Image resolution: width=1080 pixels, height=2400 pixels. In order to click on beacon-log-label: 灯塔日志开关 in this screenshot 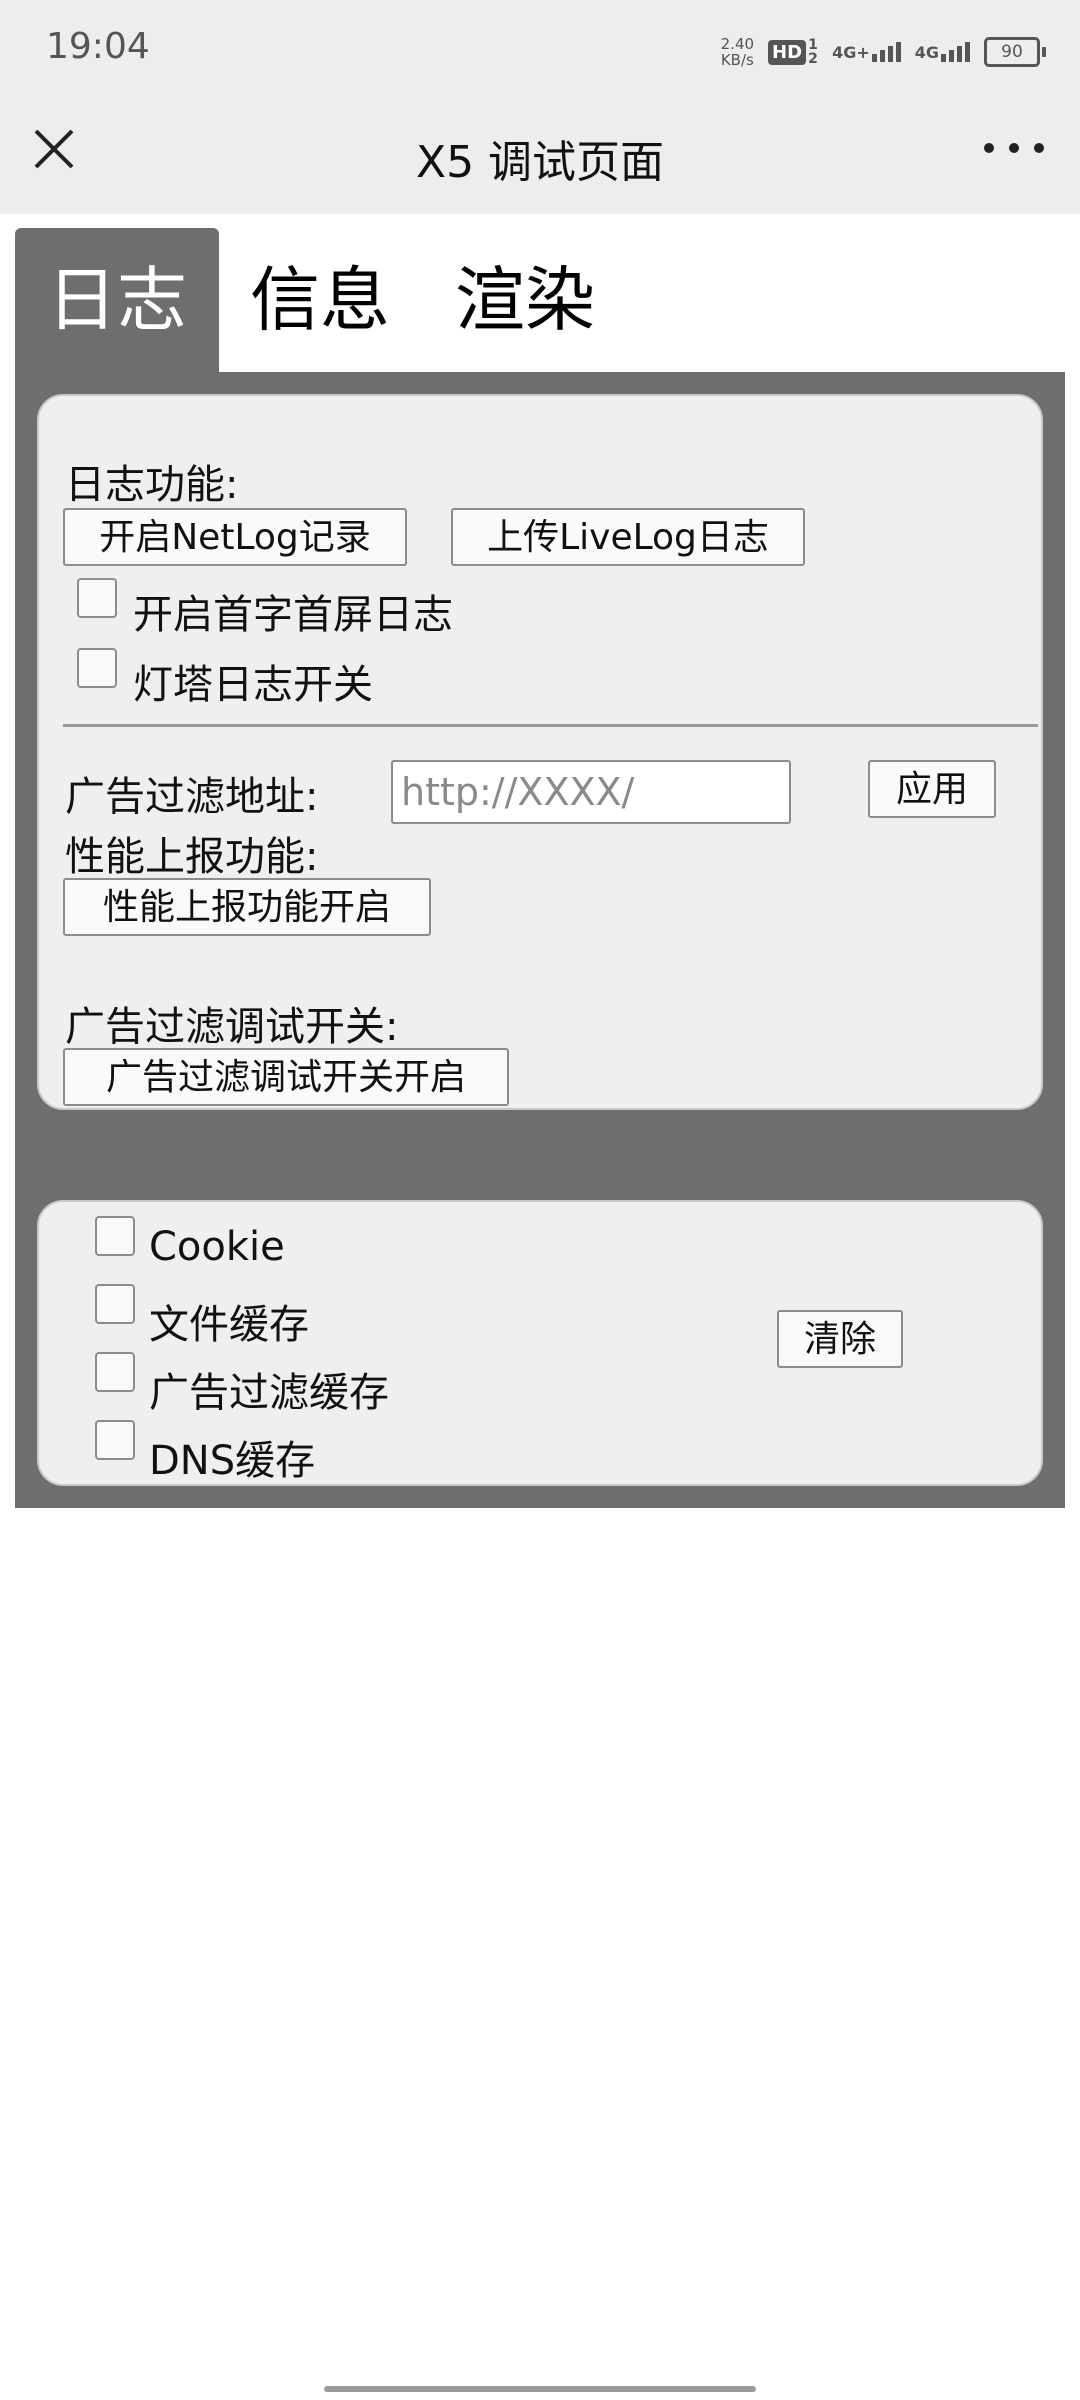, I will do `click(253, 685)`.